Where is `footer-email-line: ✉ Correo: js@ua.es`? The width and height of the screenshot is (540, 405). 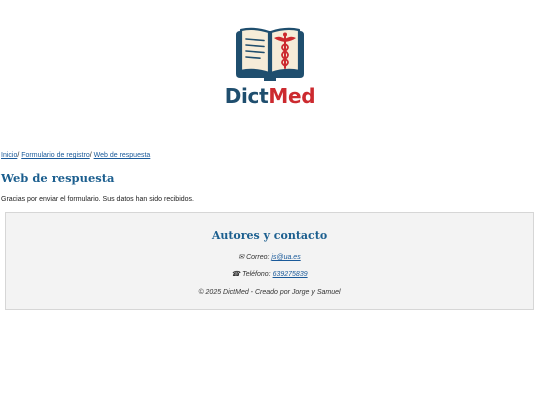
footer-email-line: ✉ Correo: js@ua.es is located at coordinates (269, 258).